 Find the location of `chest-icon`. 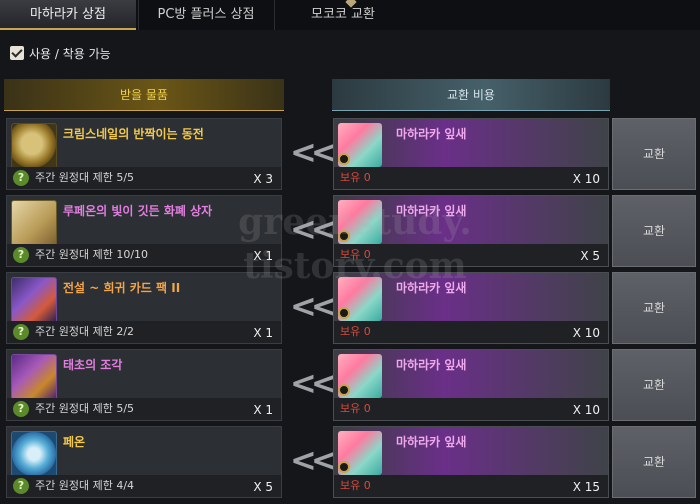

chest-icon is located at coordinates (34, 223).